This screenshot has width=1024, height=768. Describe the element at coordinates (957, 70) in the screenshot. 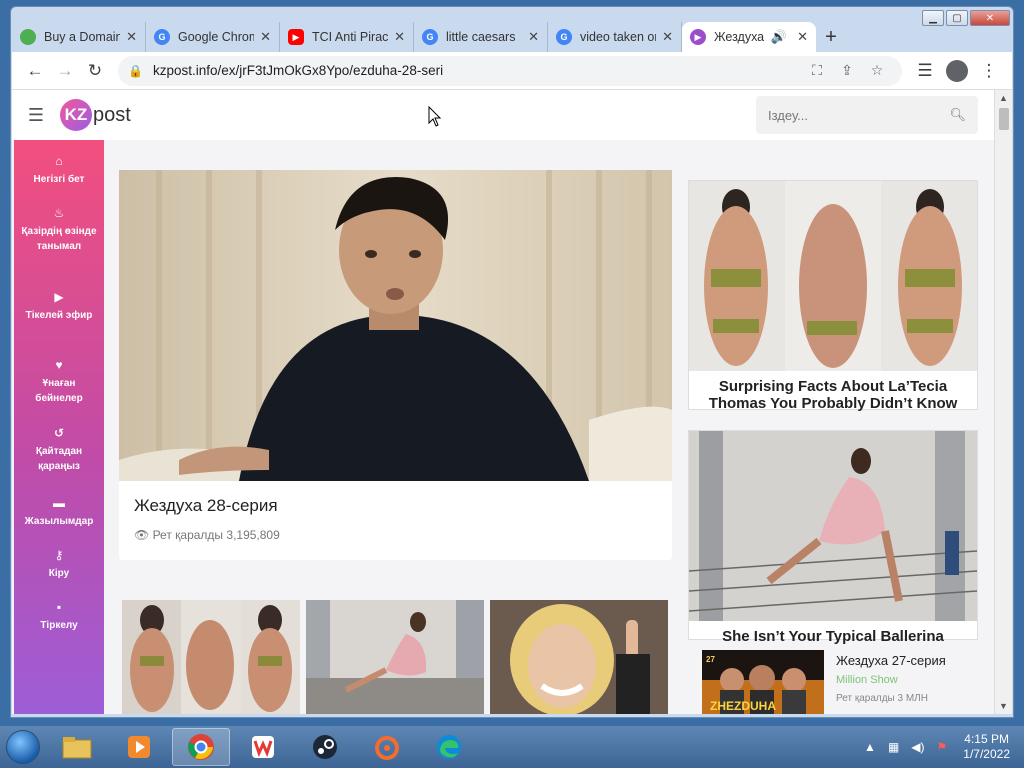

I see `profile-avatar` at that location.